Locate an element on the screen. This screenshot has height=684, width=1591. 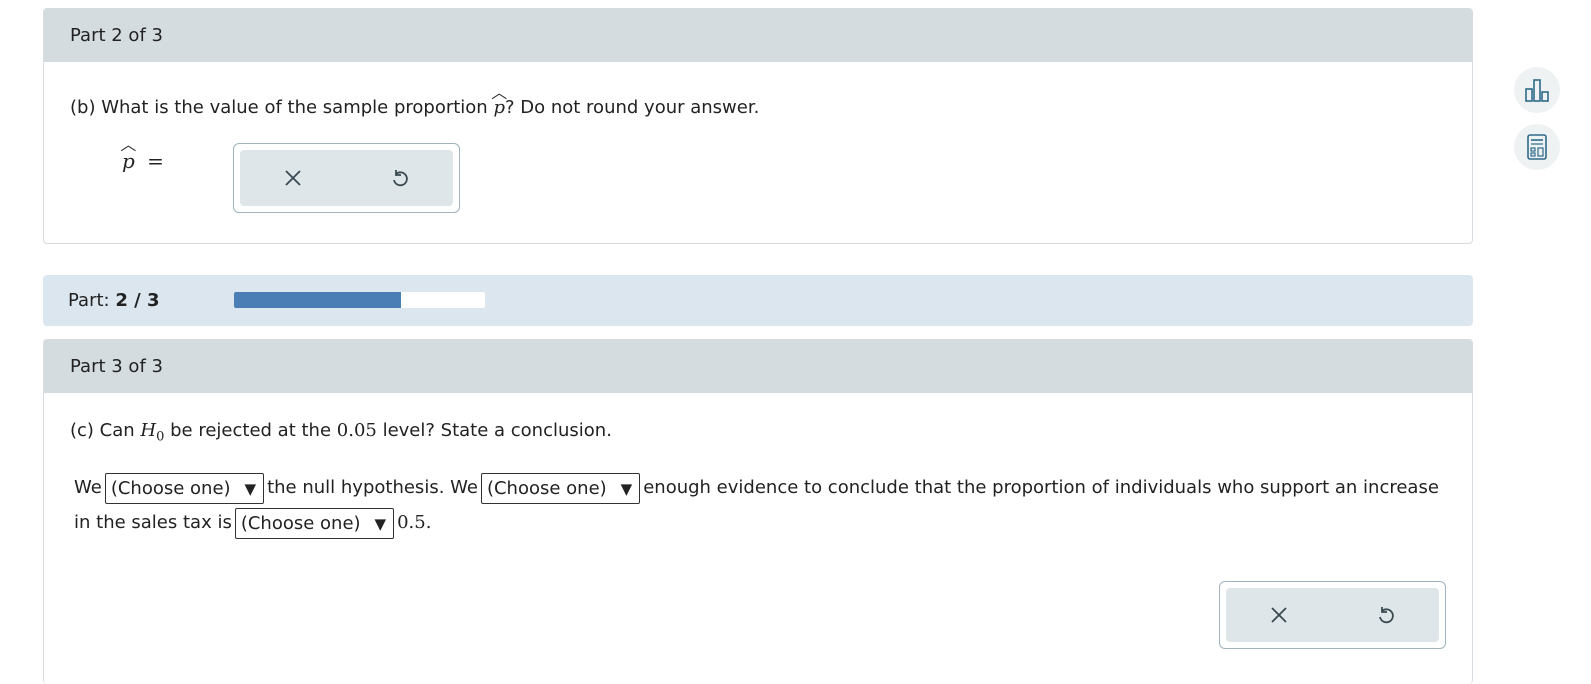
hypothesized-value: 0.5 is located at coordinates (411, 522).